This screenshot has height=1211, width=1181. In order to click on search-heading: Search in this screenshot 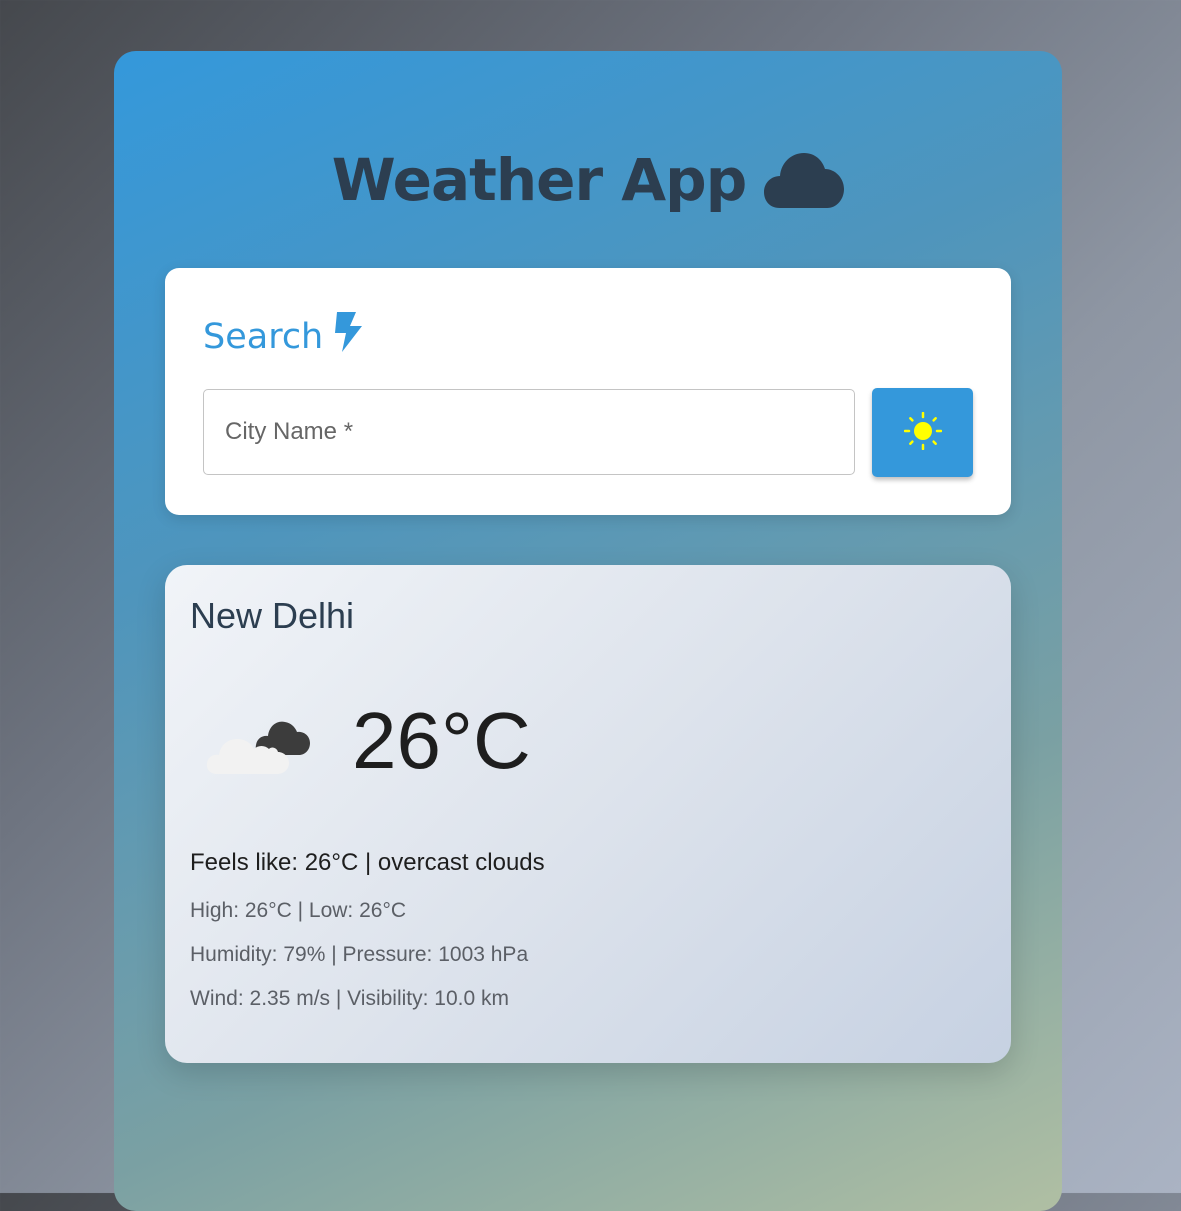, I will do `click(283, 336)`.